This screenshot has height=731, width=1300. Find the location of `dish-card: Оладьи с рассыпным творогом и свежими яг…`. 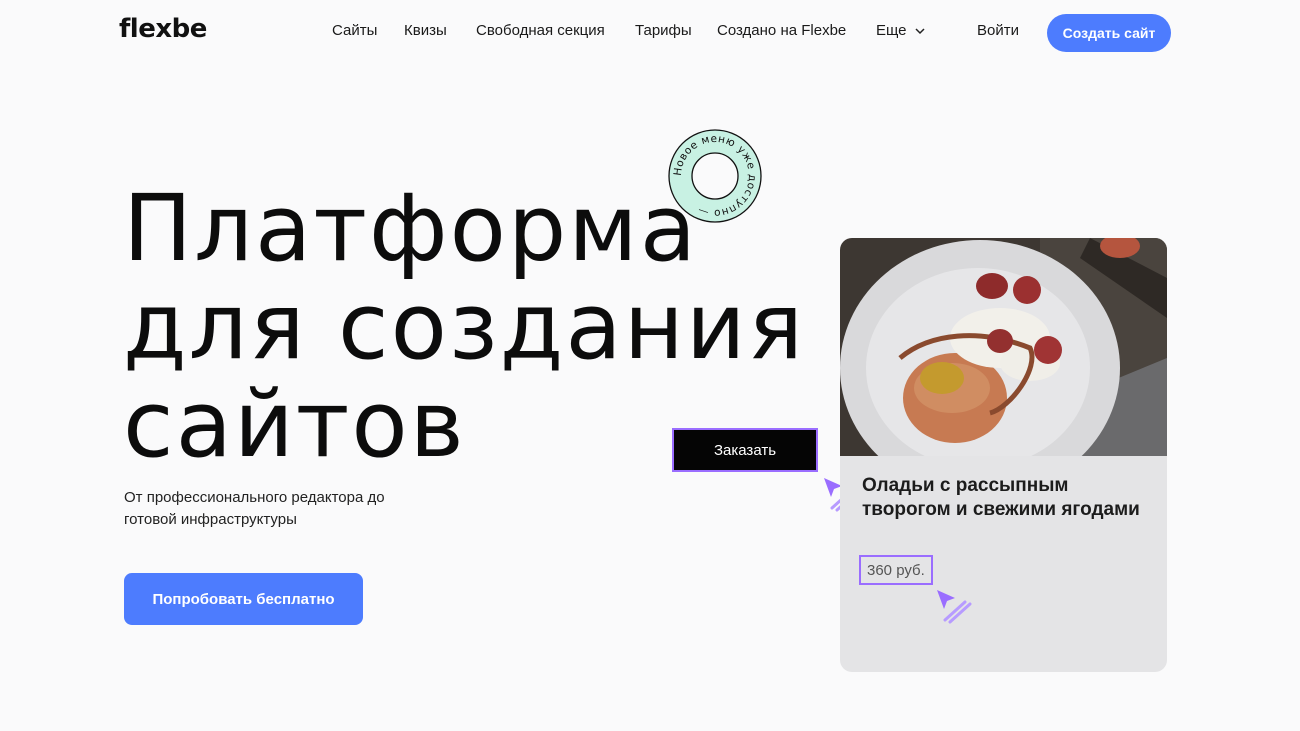

dish-card: Оладьи с рассыпным творогом и свежими яг… is located at coordinates (1003, 455).